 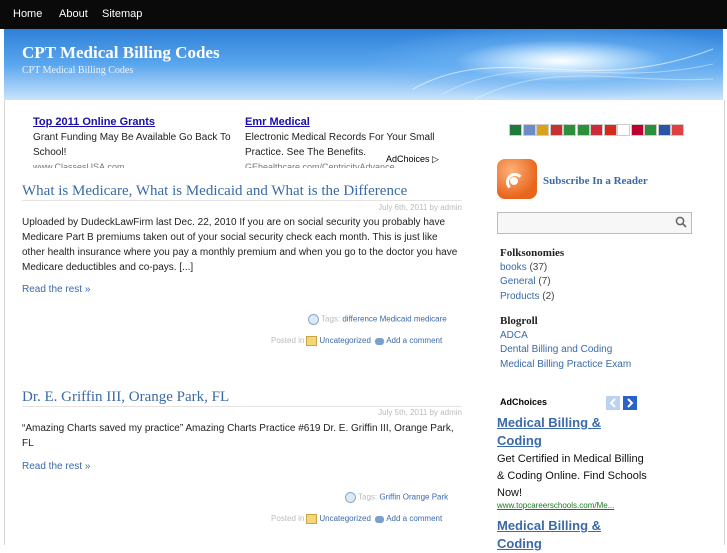 What do you see at coordinates (377, 319) in the screenshot?
I see `post-tags: Tags: difference Medicaid medicare` at bounding box center [377, 319].